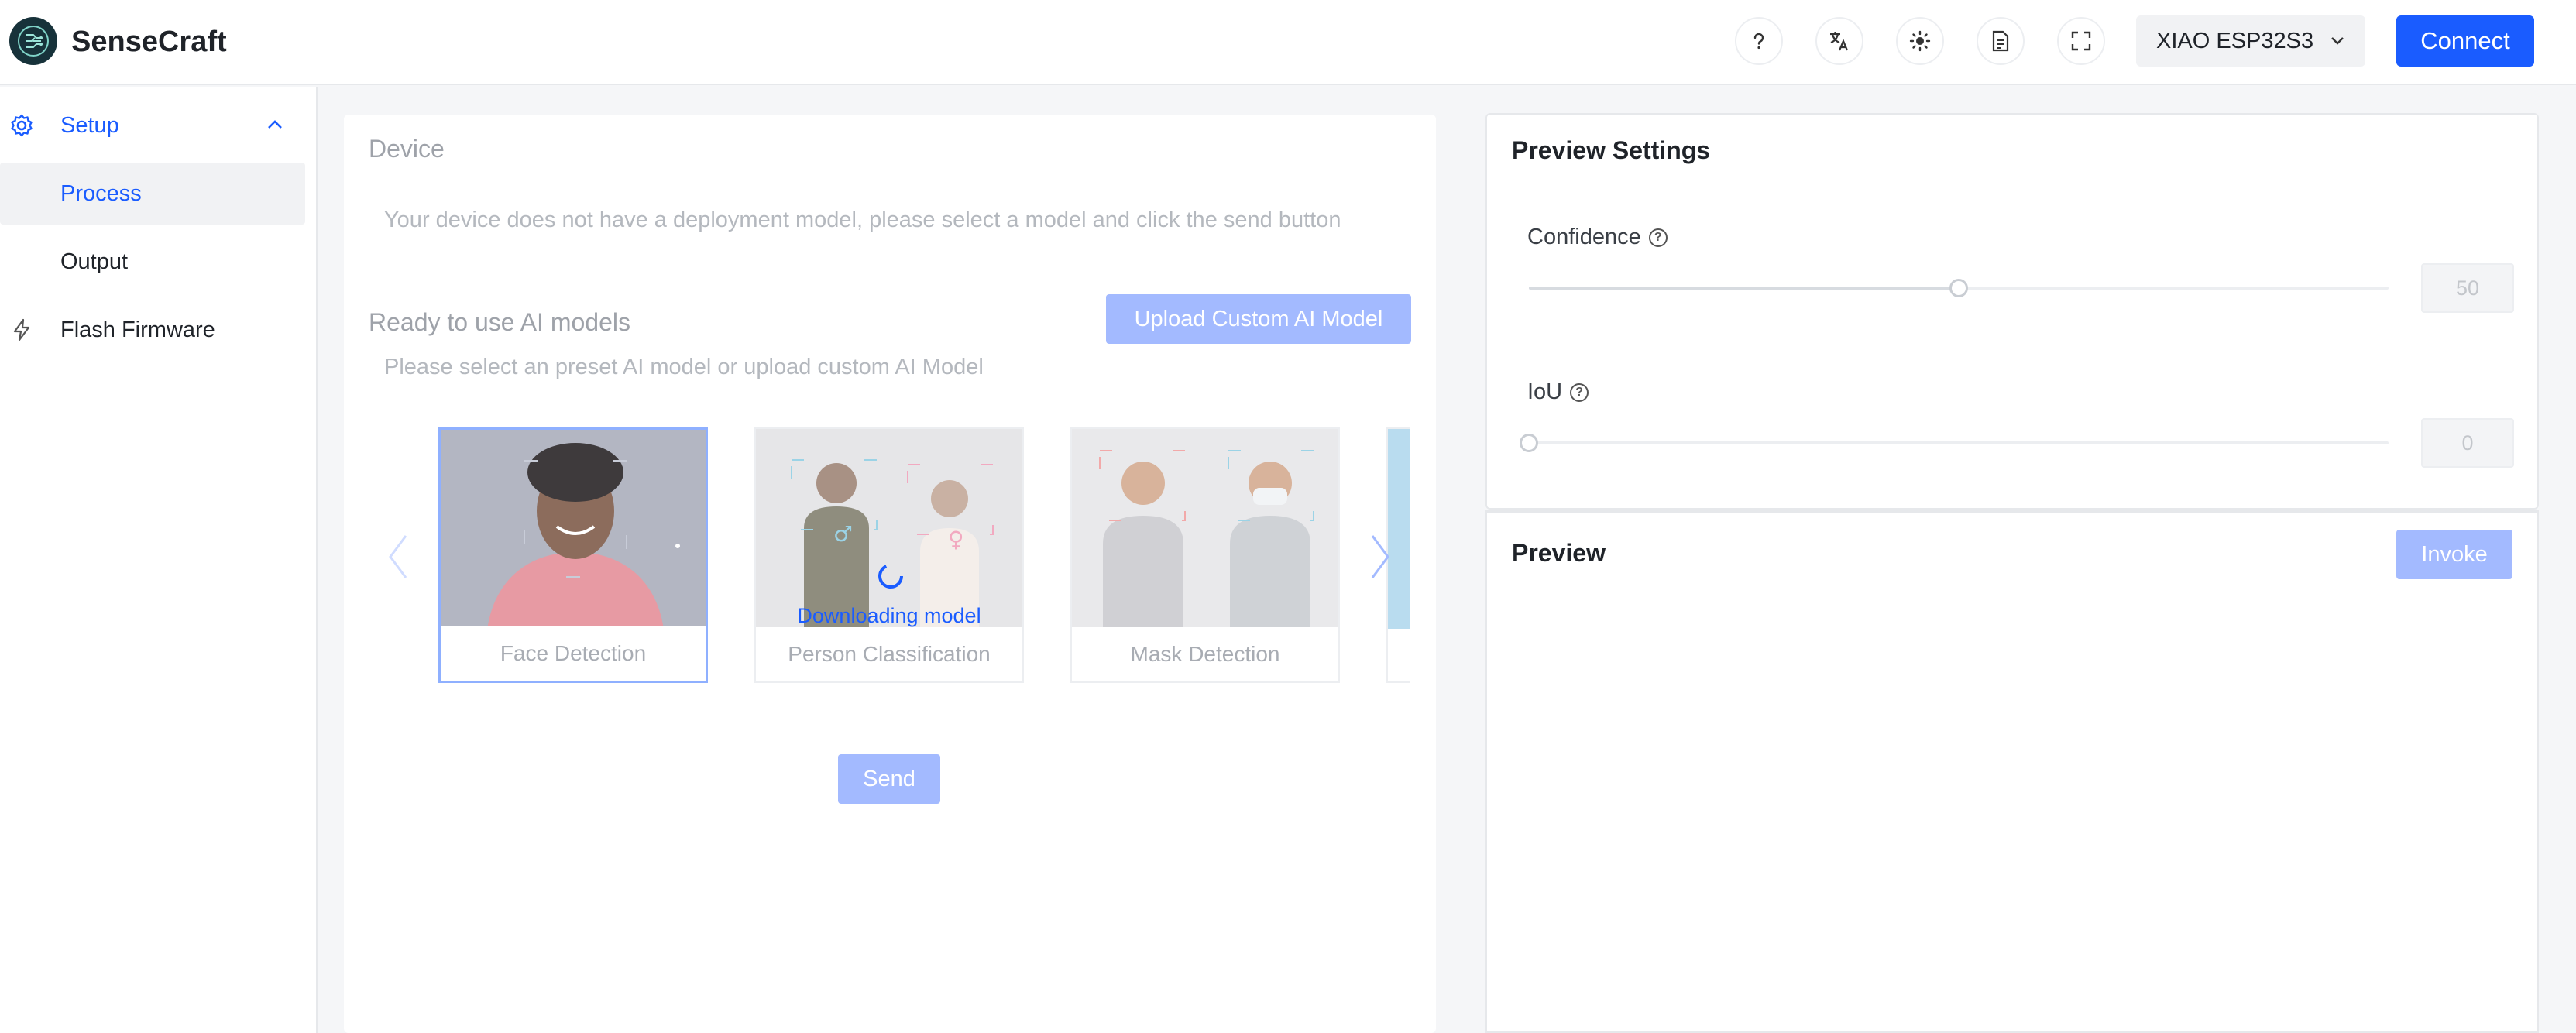  I want to click on confidence-slider-handle, so click(1958, 288).